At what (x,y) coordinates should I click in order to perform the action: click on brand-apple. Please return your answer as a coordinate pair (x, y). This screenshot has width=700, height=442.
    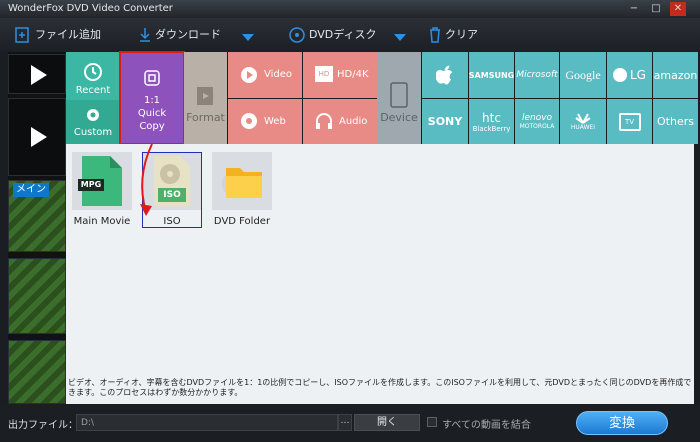
    Looking at the image, I should click on (445, 75).